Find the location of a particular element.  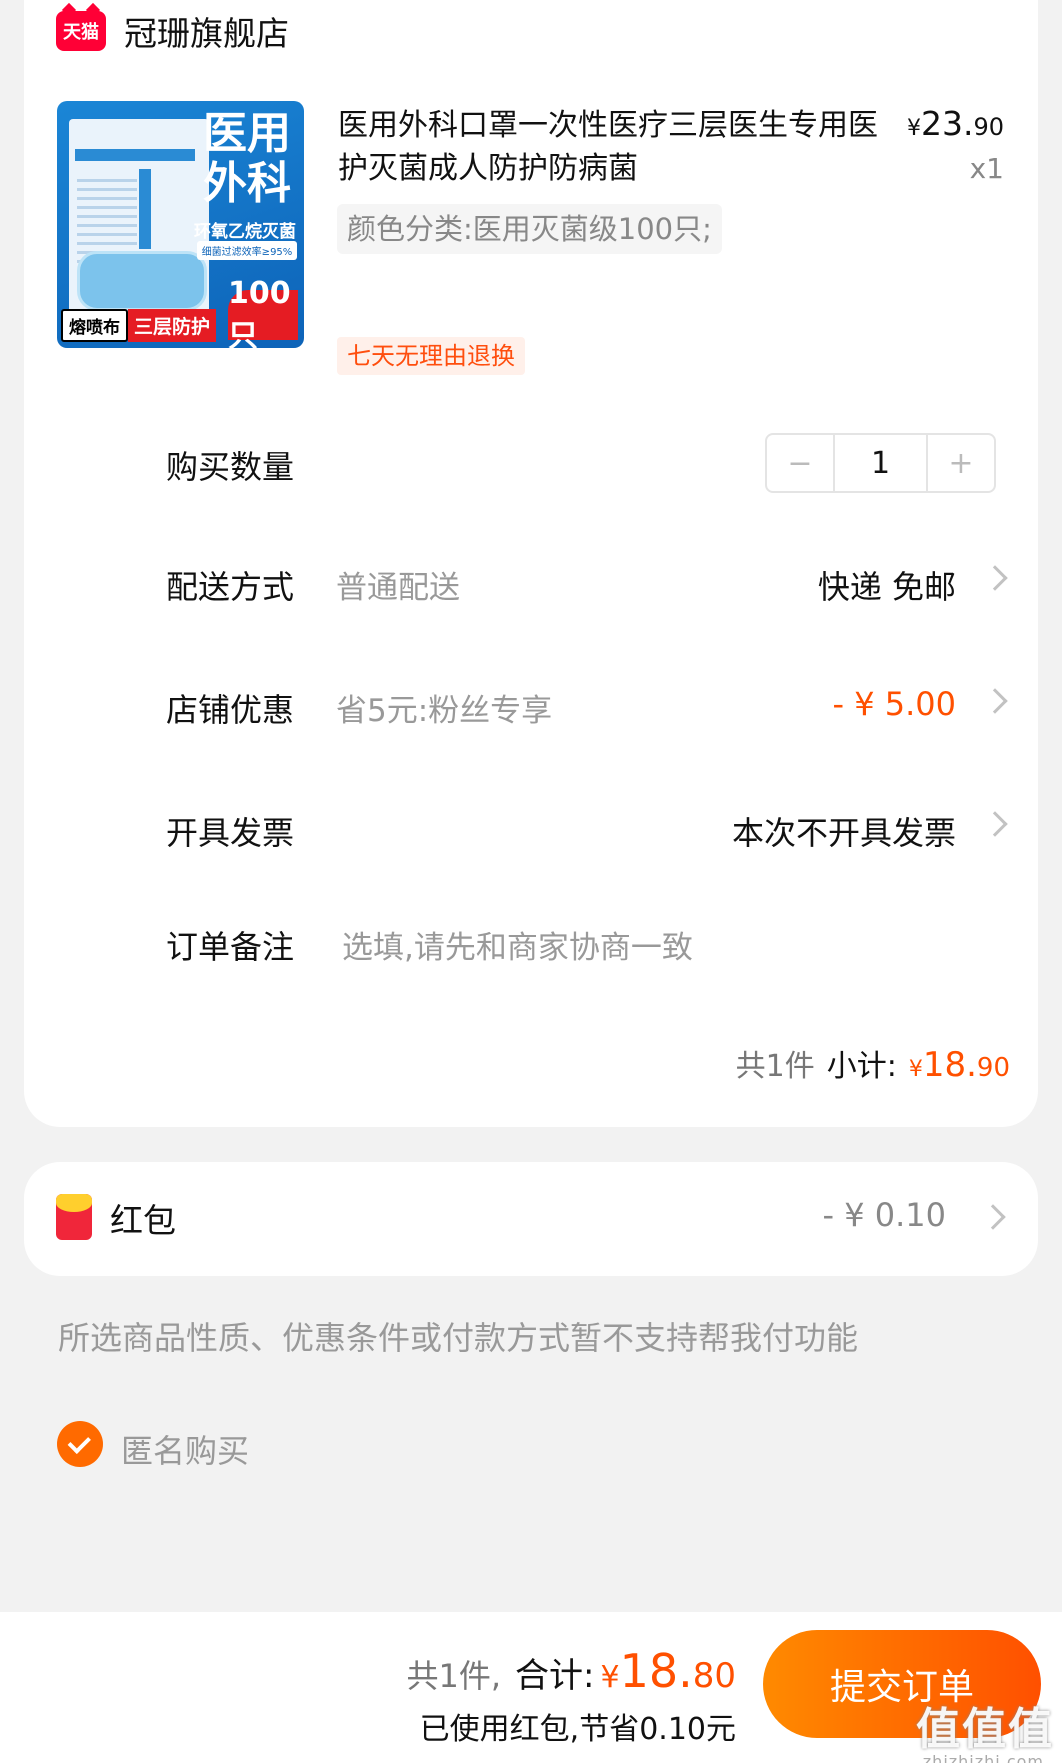

price-int: 23. is located at coordinates (947, 123).